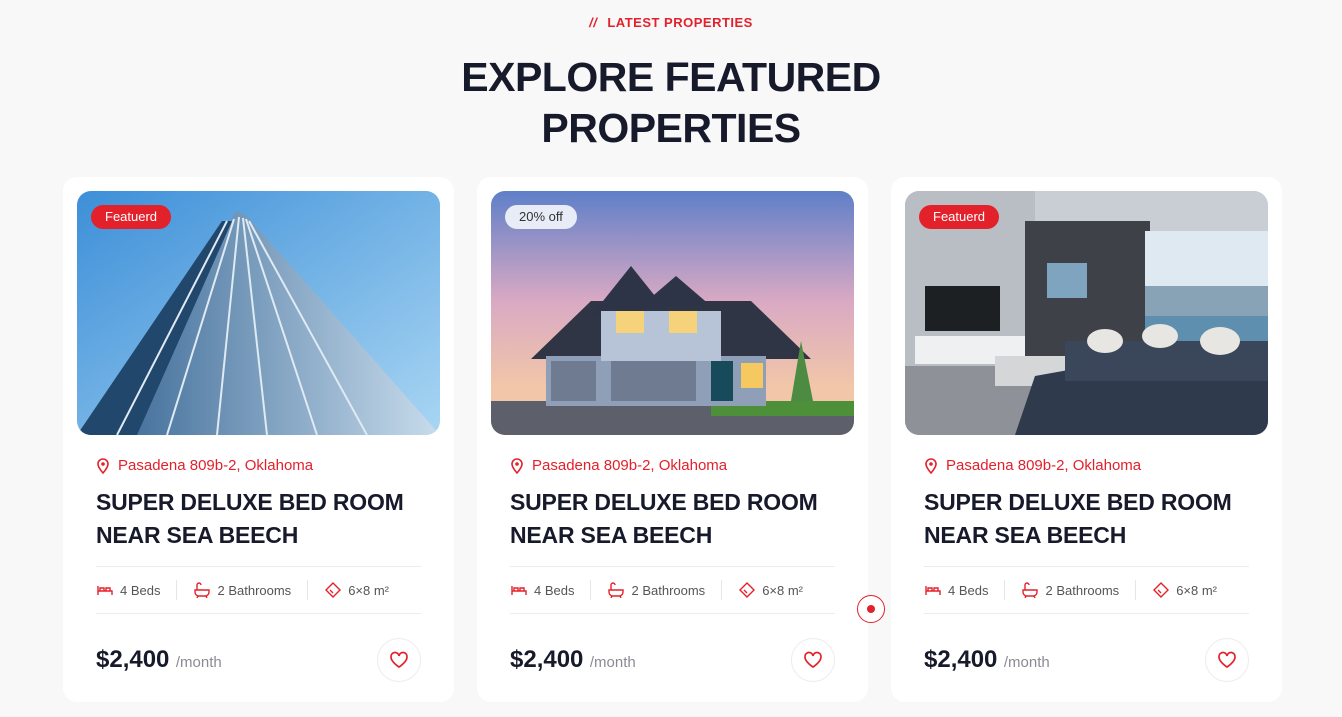 The image size is (1342, 717). Describe the element at coordinates (671, 128) in the screenshot. I see `headline-line-2: PROPERTIES` at that location.